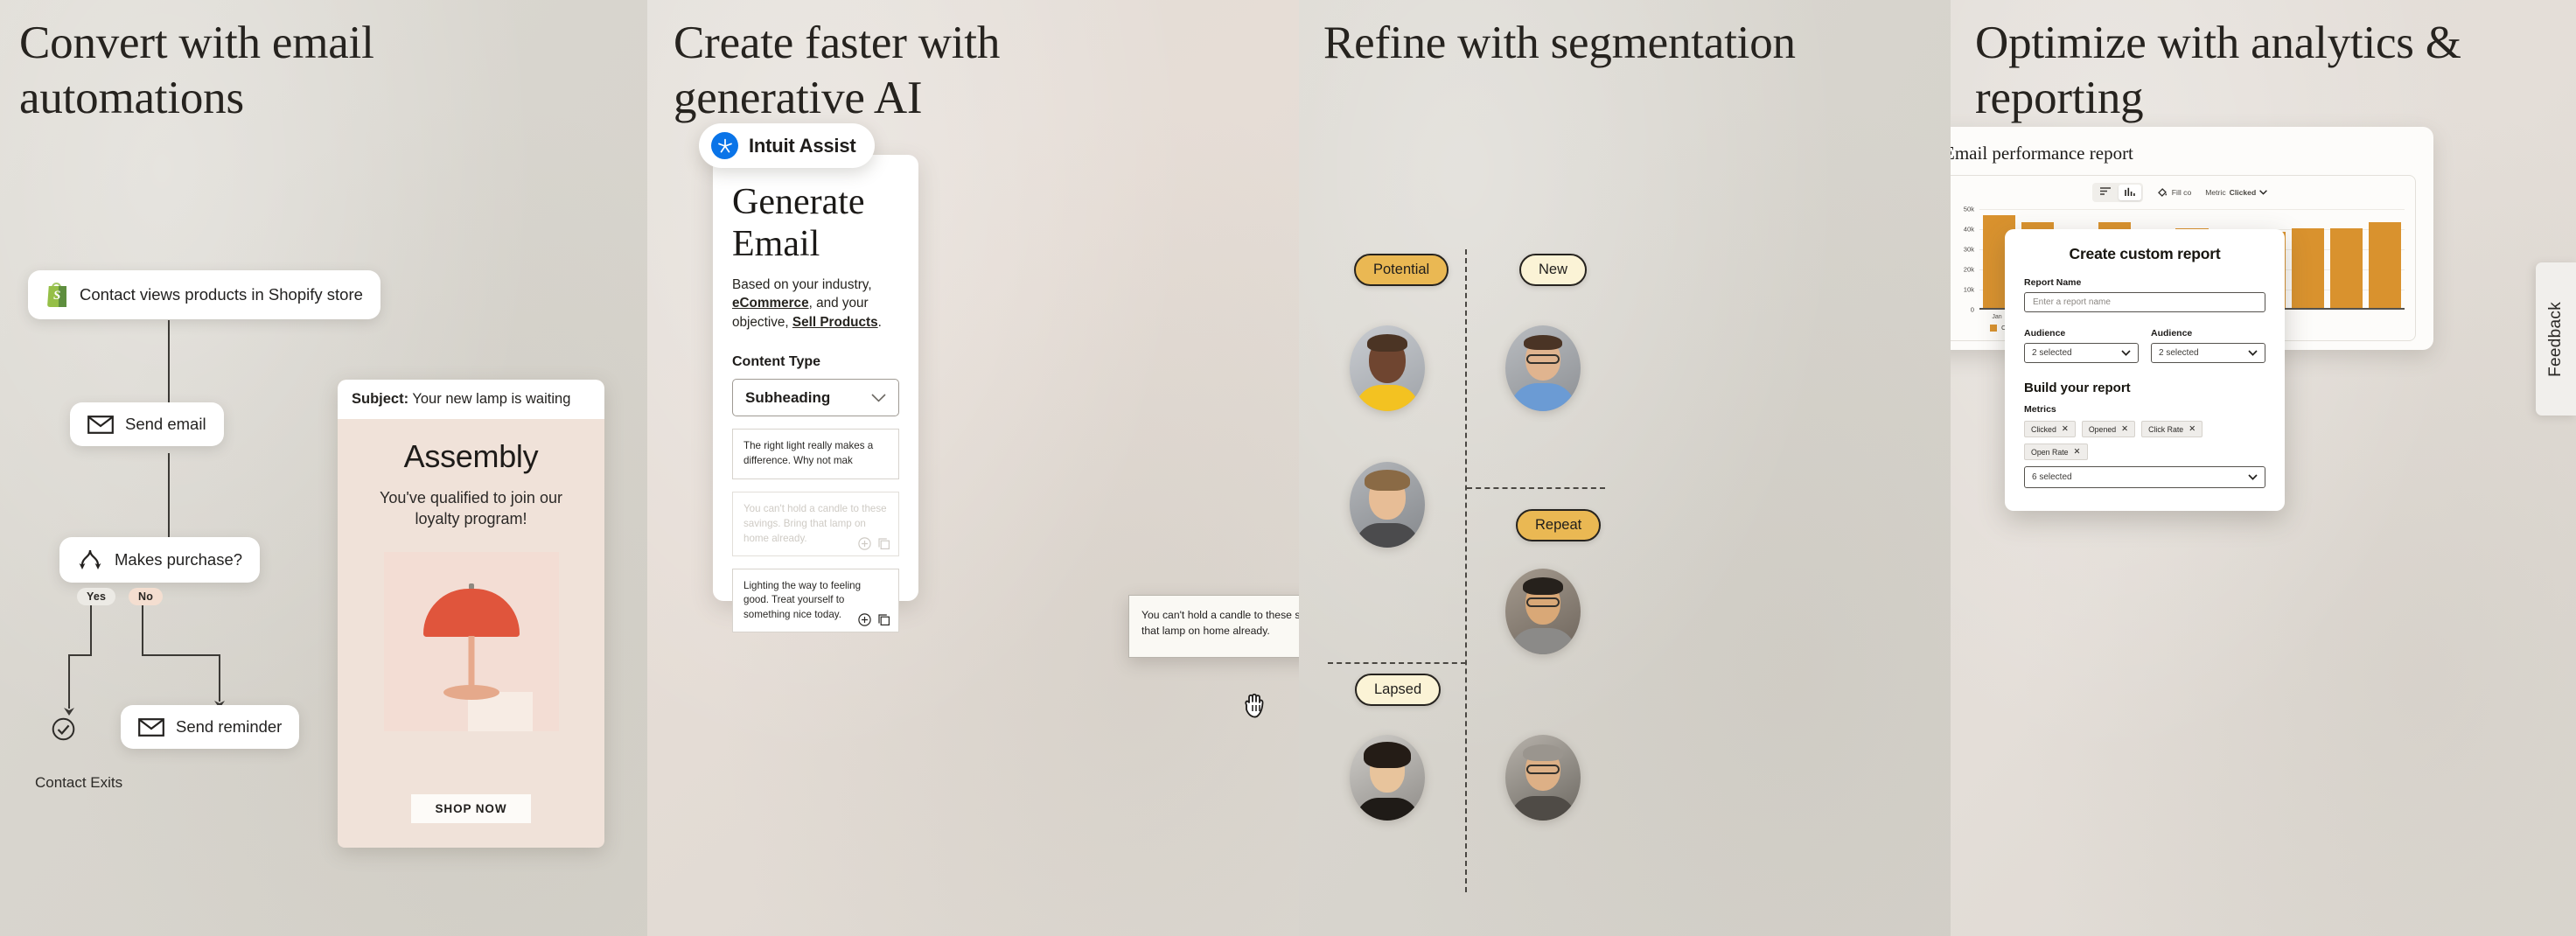 The width and height of the screenshot is (2576, 936). I want to click on flow-node-send-email-label: Send email, so click(165, 424).